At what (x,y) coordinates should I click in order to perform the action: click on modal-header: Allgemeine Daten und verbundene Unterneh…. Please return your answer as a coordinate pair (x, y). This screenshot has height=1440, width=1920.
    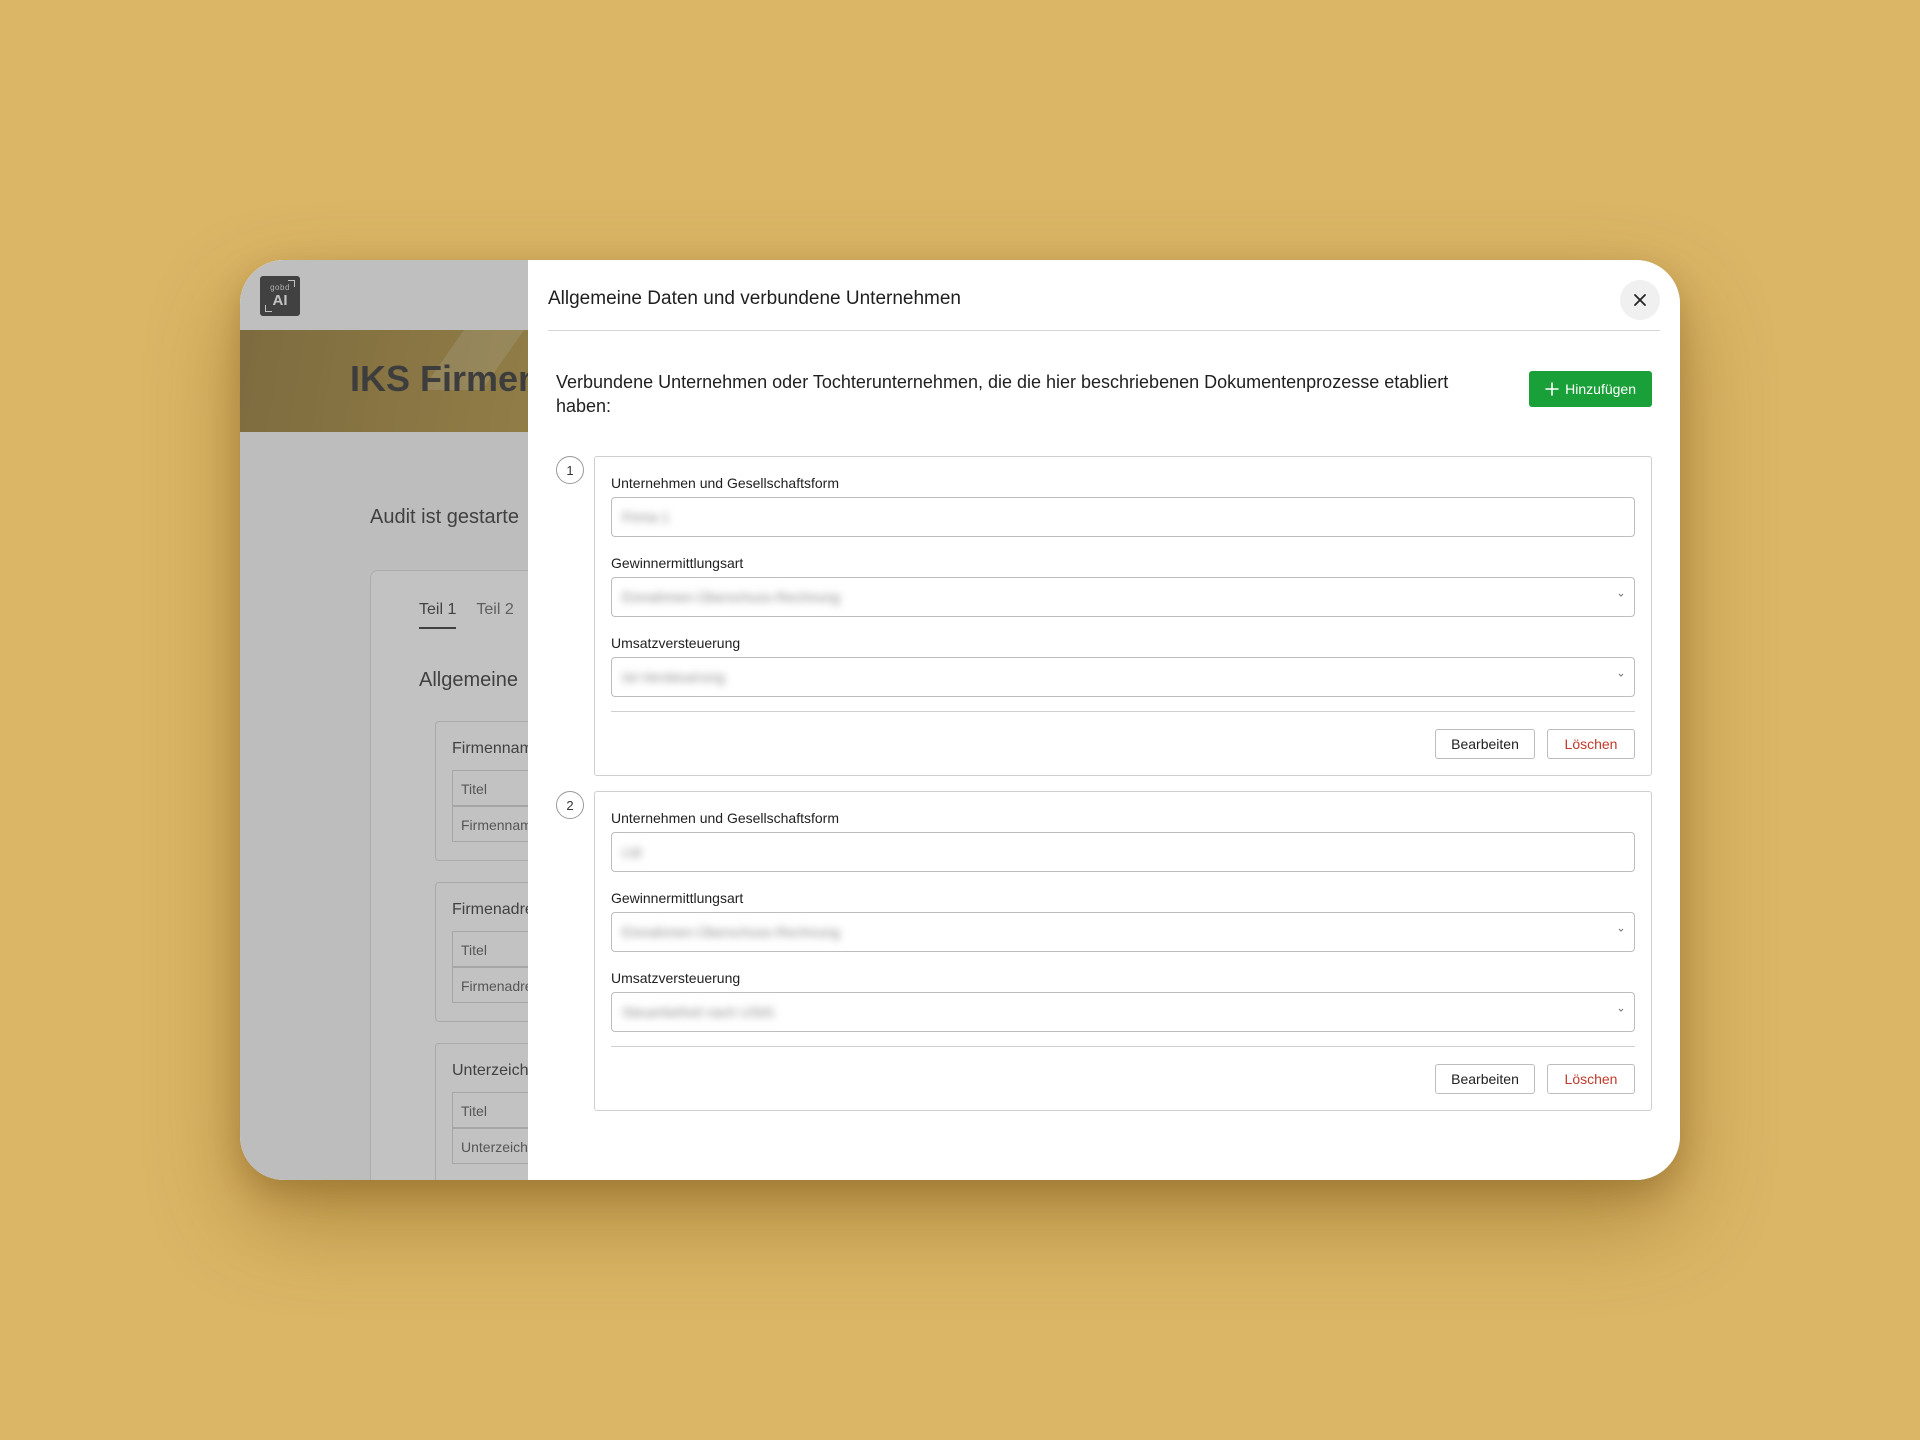
    Looking at the image, I should click on (1104, 295).